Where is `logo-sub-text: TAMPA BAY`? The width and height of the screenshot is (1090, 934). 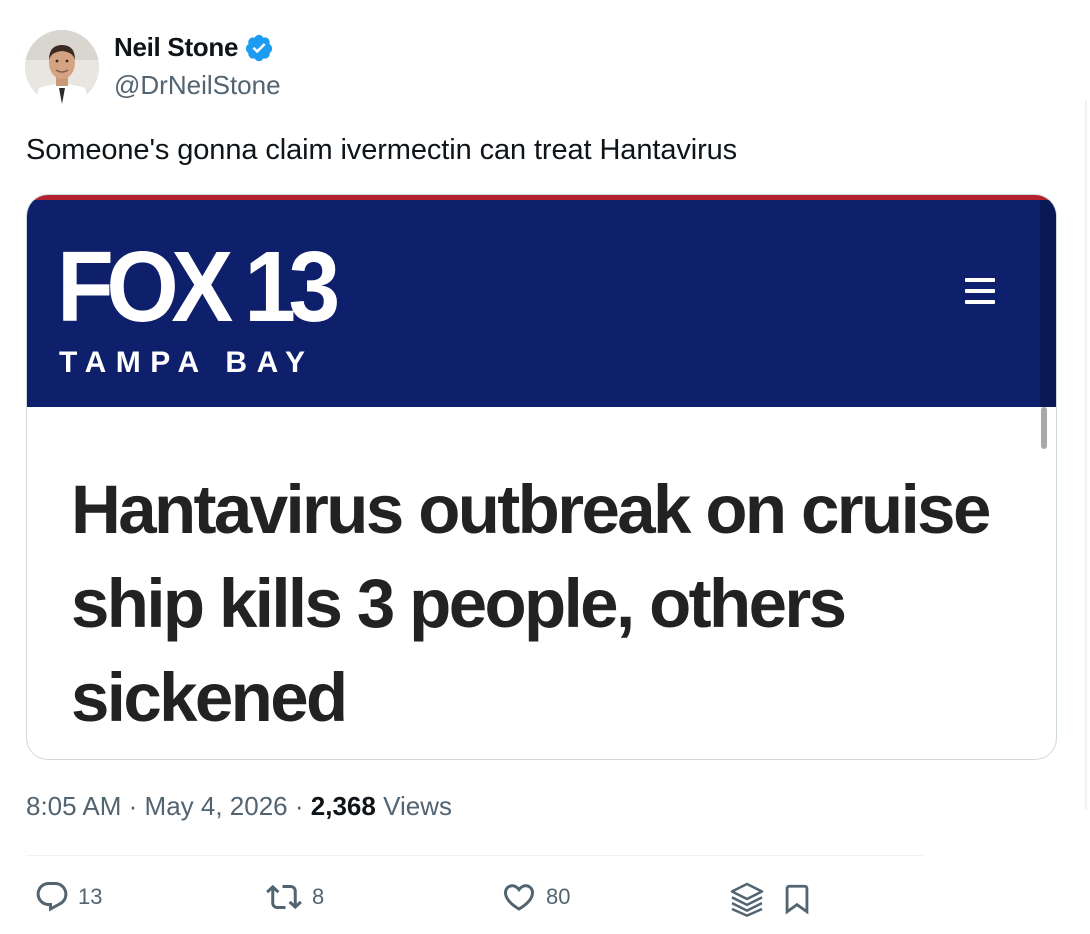 logo-sub-text: TAMPA BAY is located at coordinates (187, 362).